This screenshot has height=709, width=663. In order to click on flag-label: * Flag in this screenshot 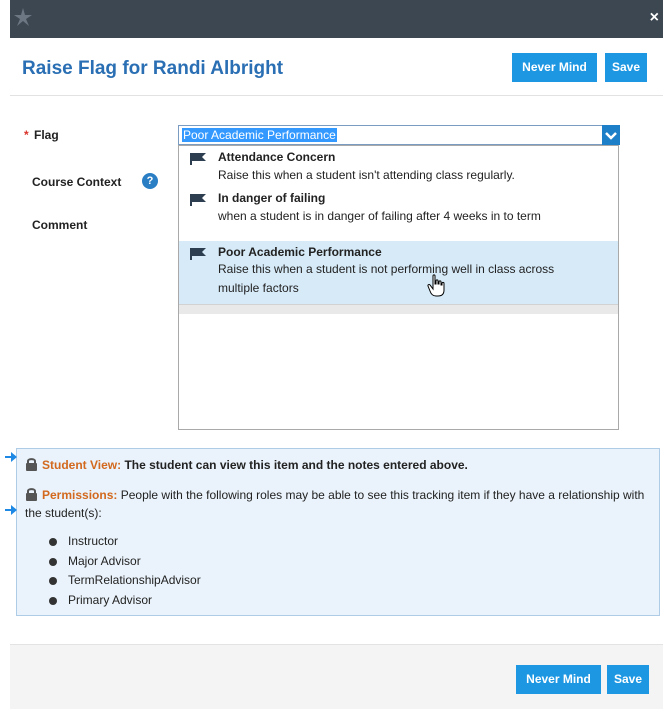, I will do `click(41, 135)`.